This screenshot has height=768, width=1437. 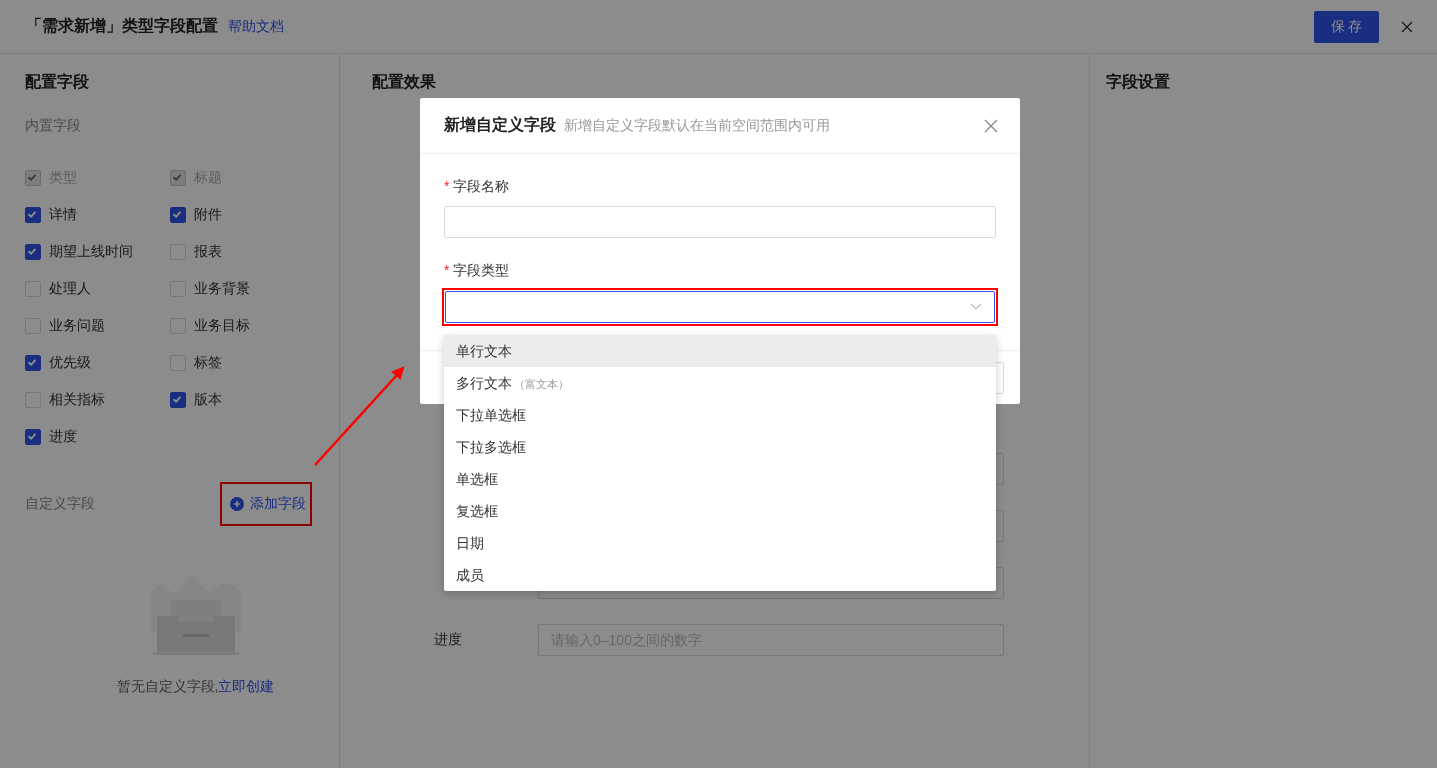 What do you see at coordinates (1138, 82) in the screenshot?
I see `section-title: 字段设置` at bounding box center [1138, 82].